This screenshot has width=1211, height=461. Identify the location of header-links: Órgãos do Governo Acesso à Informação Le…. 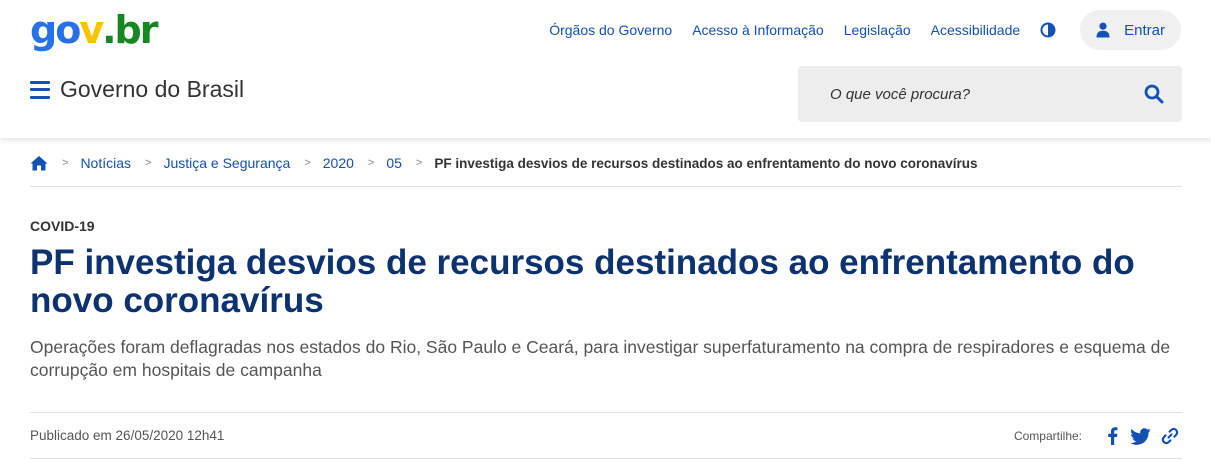
(865, 30).